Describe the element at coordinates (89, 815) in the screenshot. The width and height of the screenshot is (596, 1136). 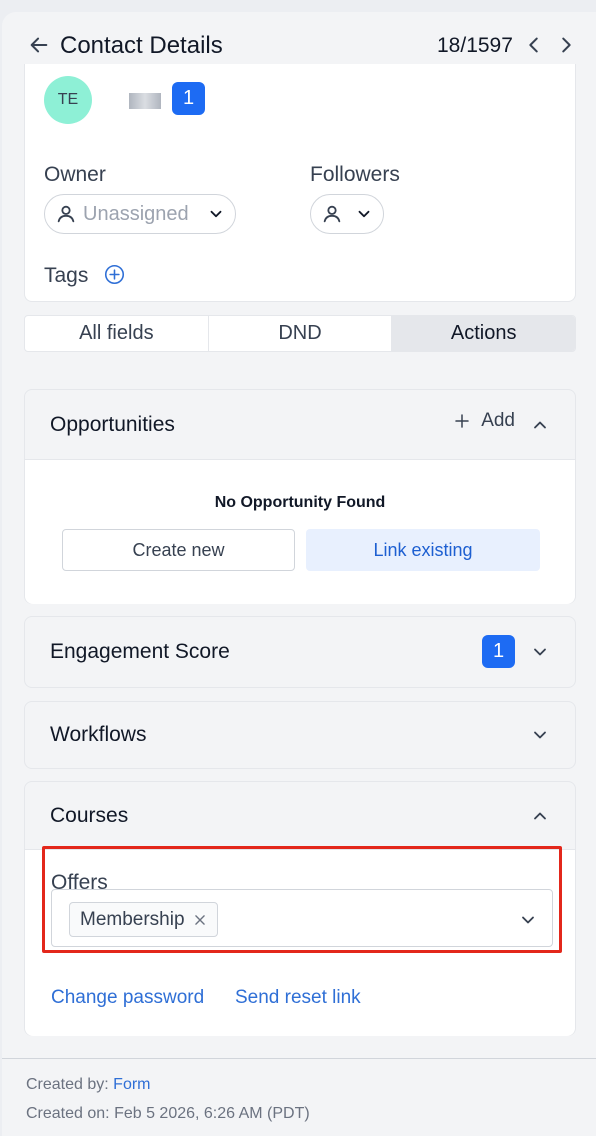
I see `courses-title: Courses` at that location.